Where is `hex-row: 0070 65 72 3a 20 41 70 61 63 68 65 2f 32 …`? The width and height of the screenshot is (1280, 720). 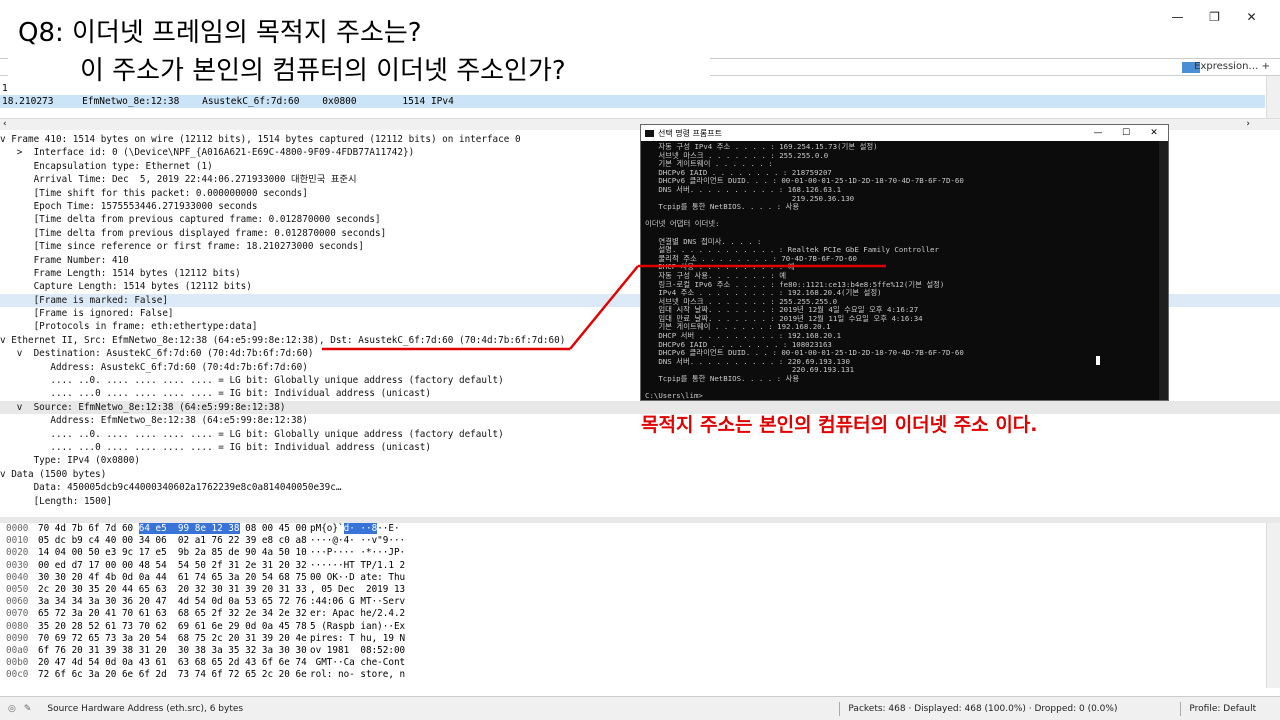 hex-row: 0070 65 72 3a 20 41 70 61 63 68 65 2f 32 … is located at coordinates (632, 614).